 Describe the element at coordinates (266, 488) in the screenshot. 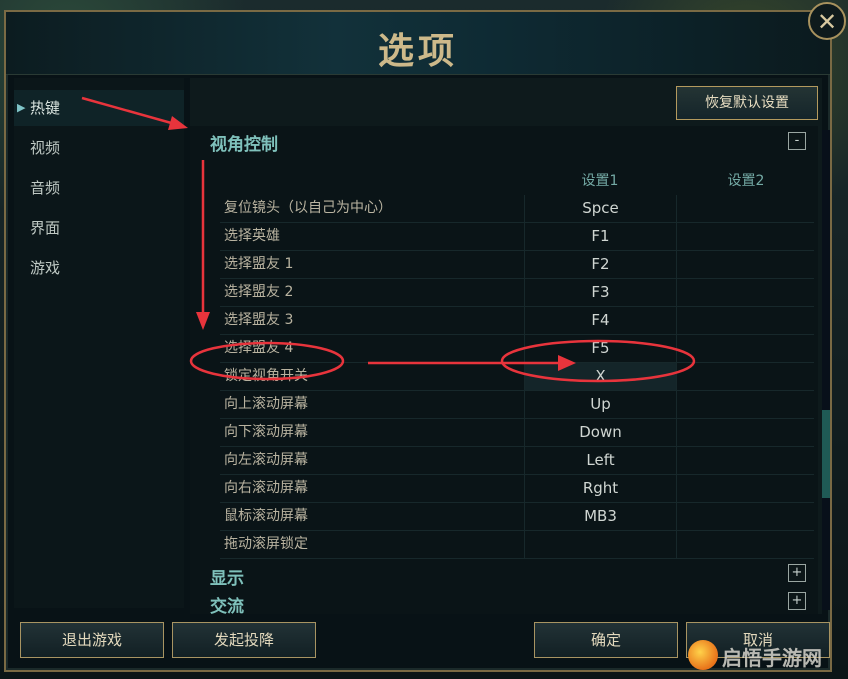

I see `row-label: 向右滚动屏幕` at that location.